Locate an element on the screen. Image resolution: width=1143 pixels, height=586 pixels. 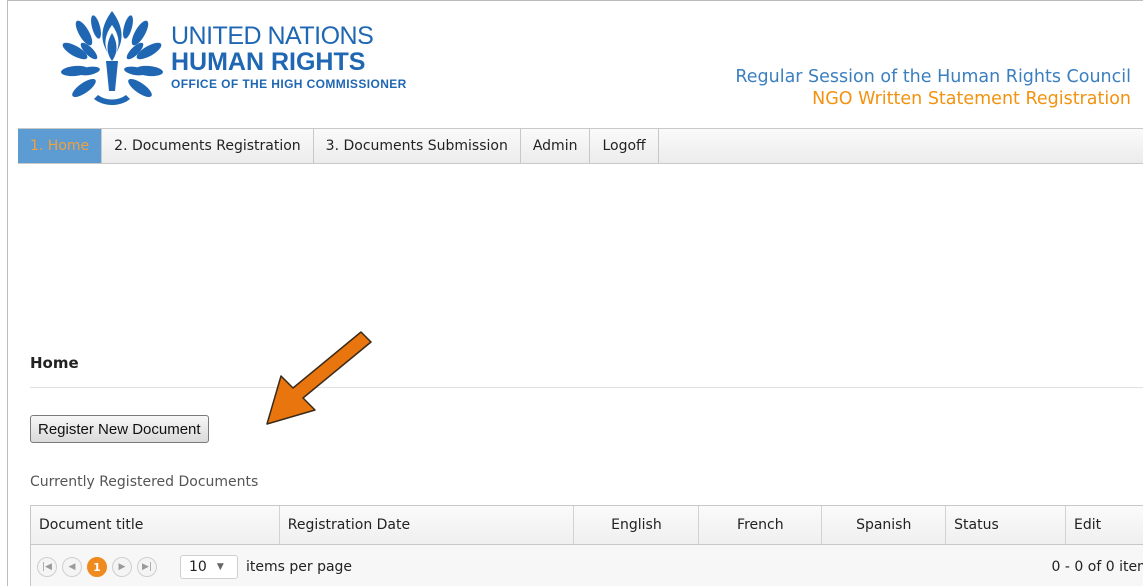
nav-logoff: Logoff is located at coordinates (624, 146).